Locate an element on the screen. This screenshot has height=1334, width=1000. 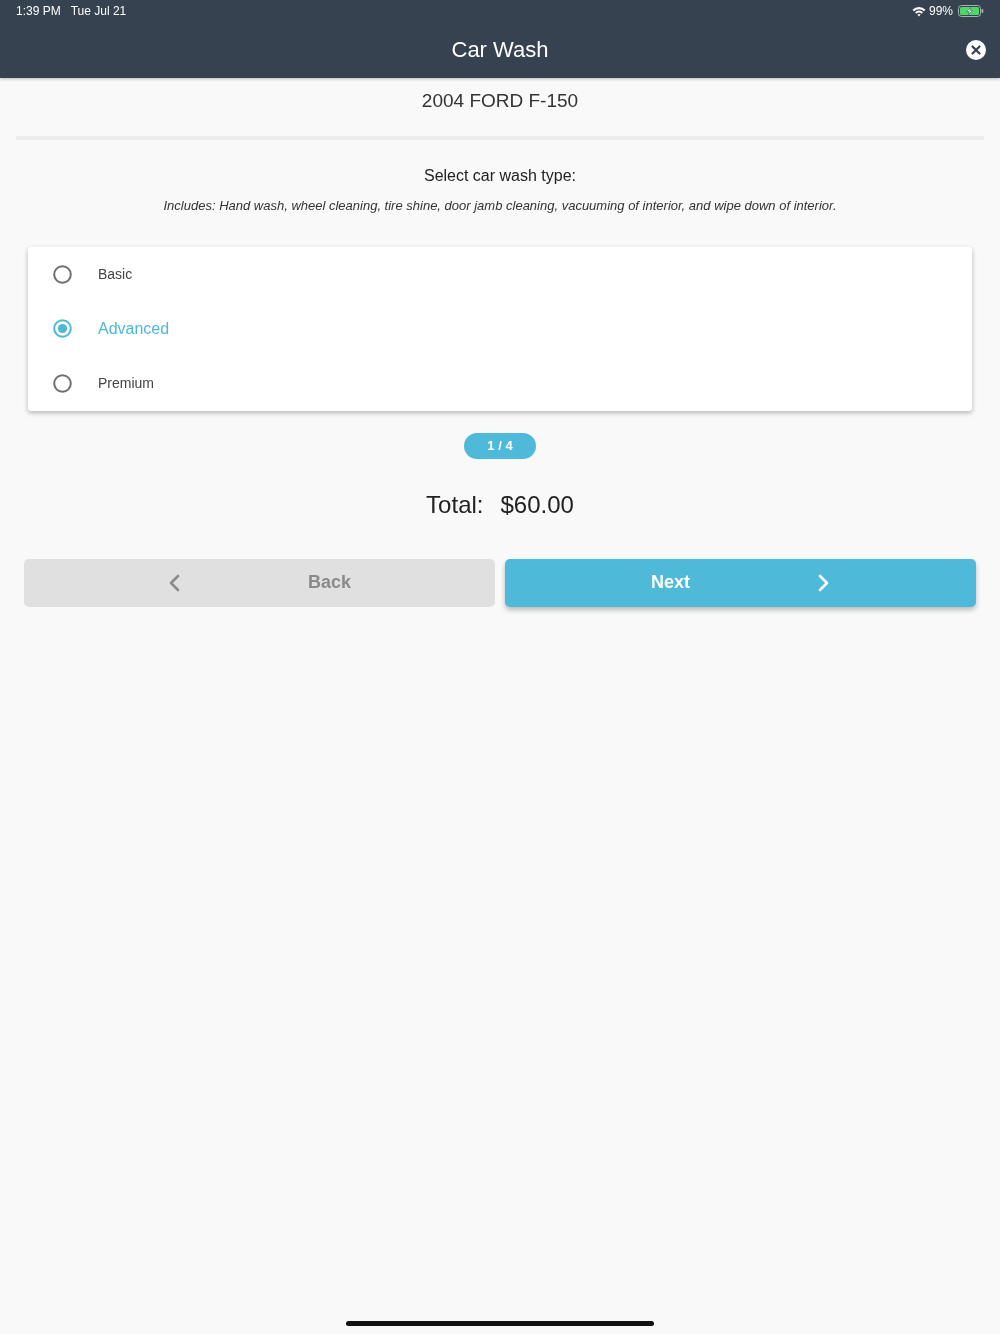
option-label: Advanced is located at coordinates (134, 328).